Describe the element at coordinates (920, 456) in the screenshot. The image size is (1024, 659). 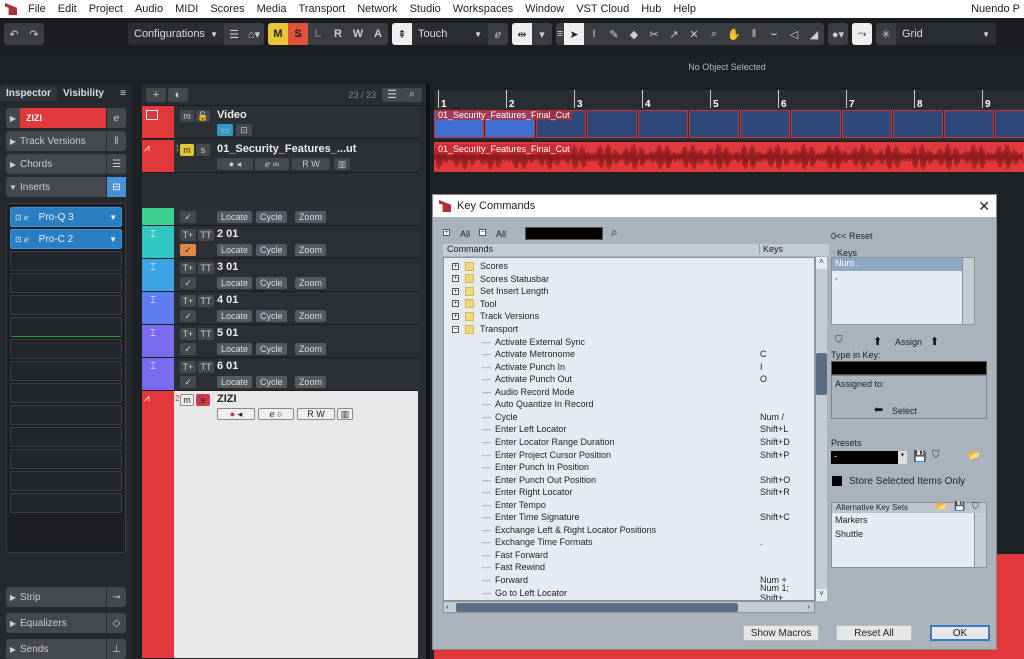
I see `save-icon: 💾` at that location.